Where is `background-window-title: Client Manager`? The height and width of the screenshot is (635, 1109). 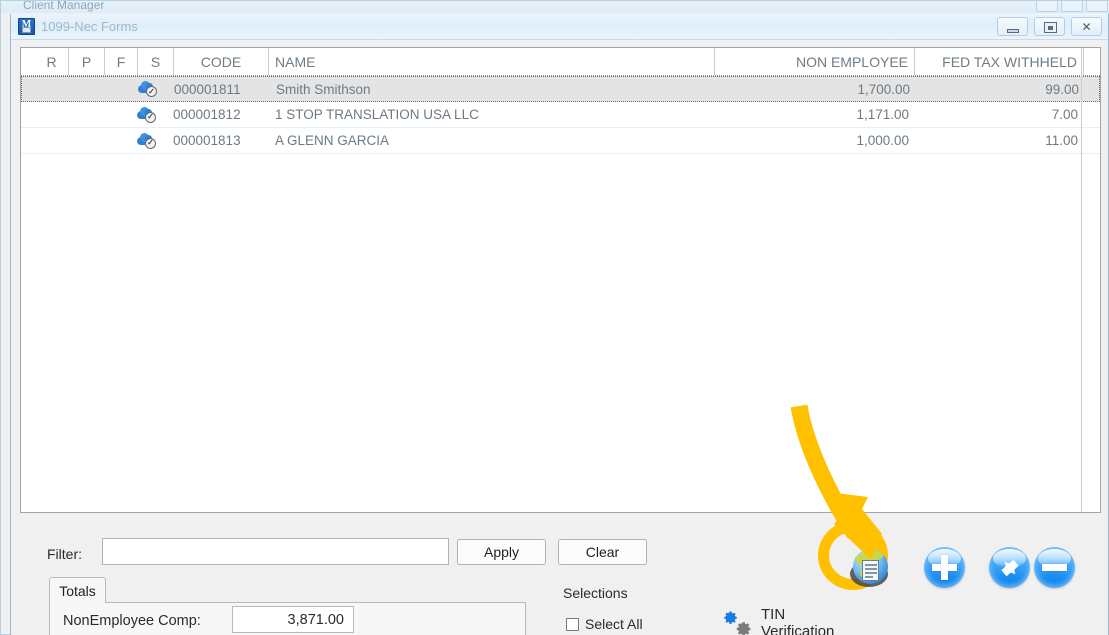 background-window-title: Client Manager is located at coordinates (64, 6).